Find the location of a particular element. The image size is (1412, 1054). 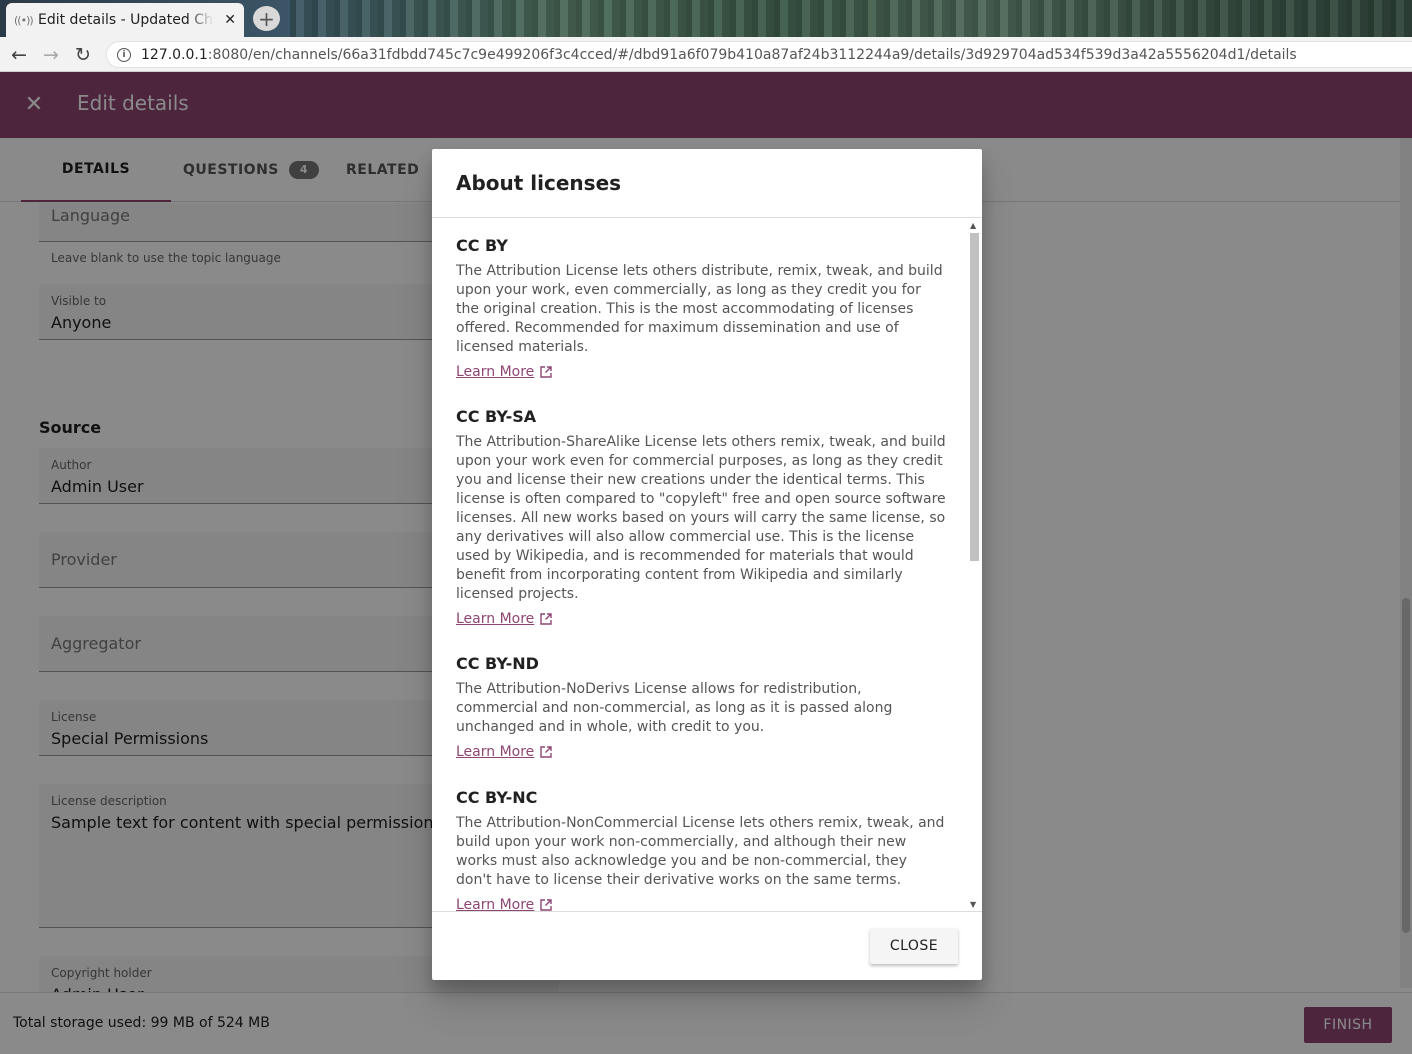

dialog-title: About licenses is located at coordinates (539, 183).